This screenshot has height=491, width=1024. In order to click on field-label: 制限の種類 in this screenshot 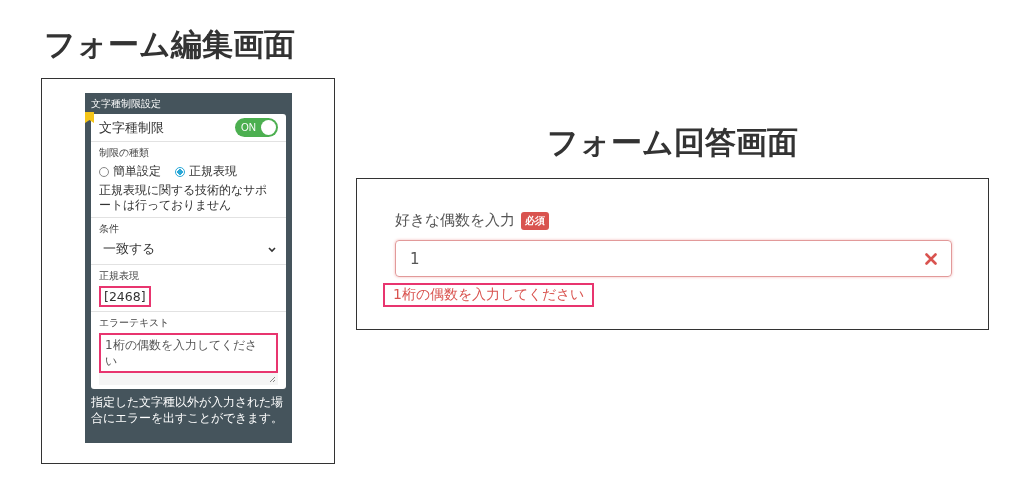, I will do `click(124, 153)`.